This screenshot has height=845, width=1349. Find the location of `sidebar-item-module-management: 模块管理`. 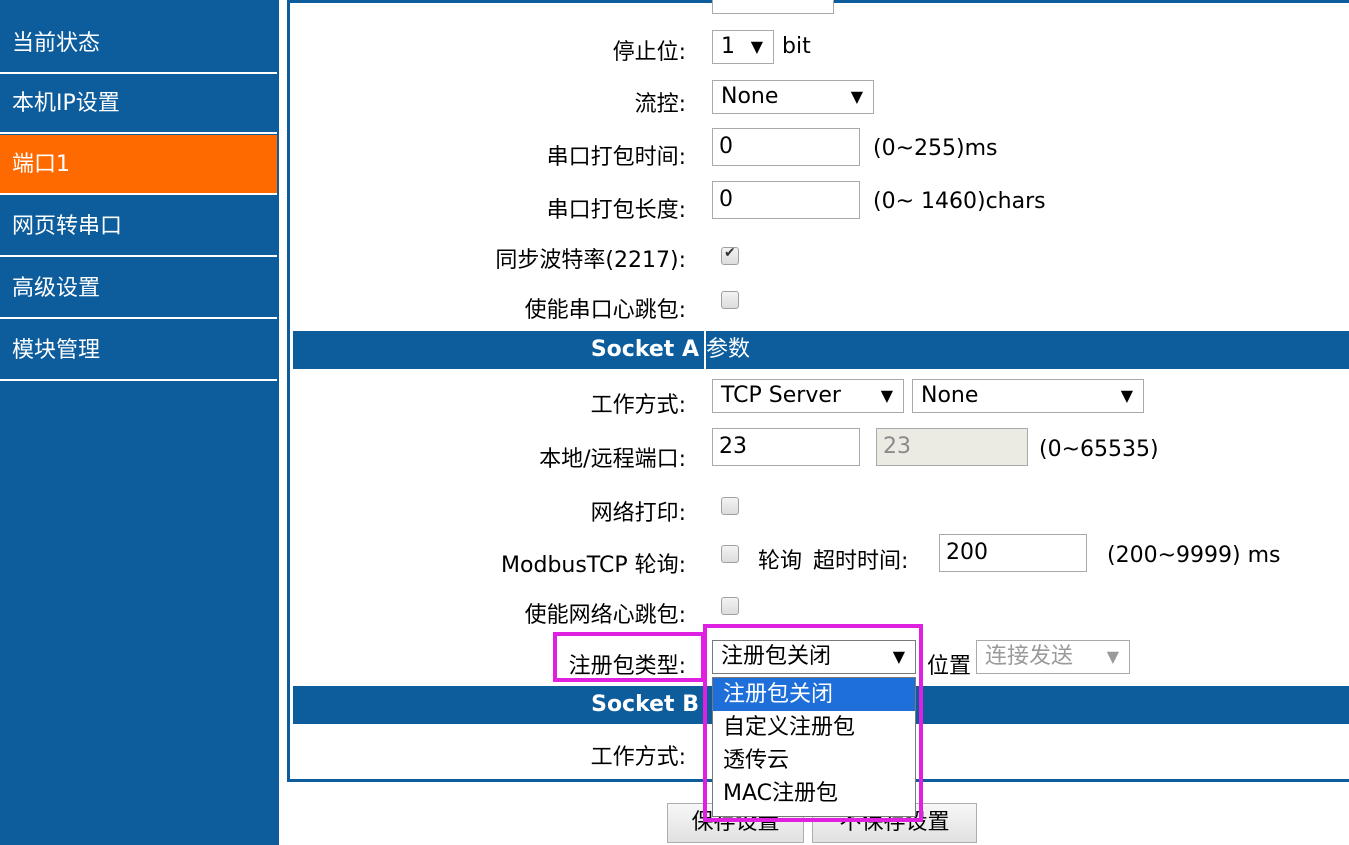

sidebar-item-module-management: 模块管理 is located at coordinates (138, 351).